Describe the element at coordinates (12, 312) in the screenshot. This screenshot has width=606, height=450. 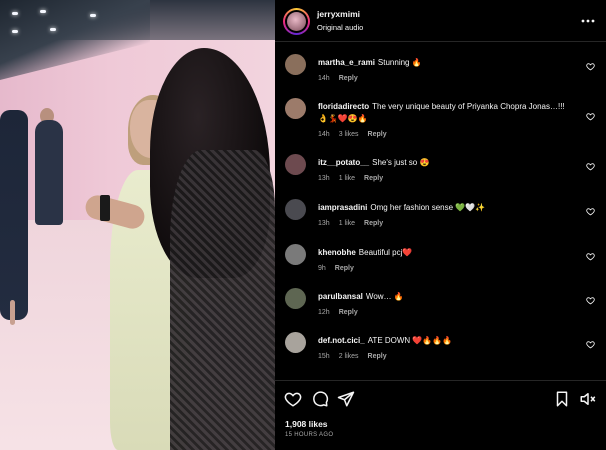
I see `person-left-leg` at that location.